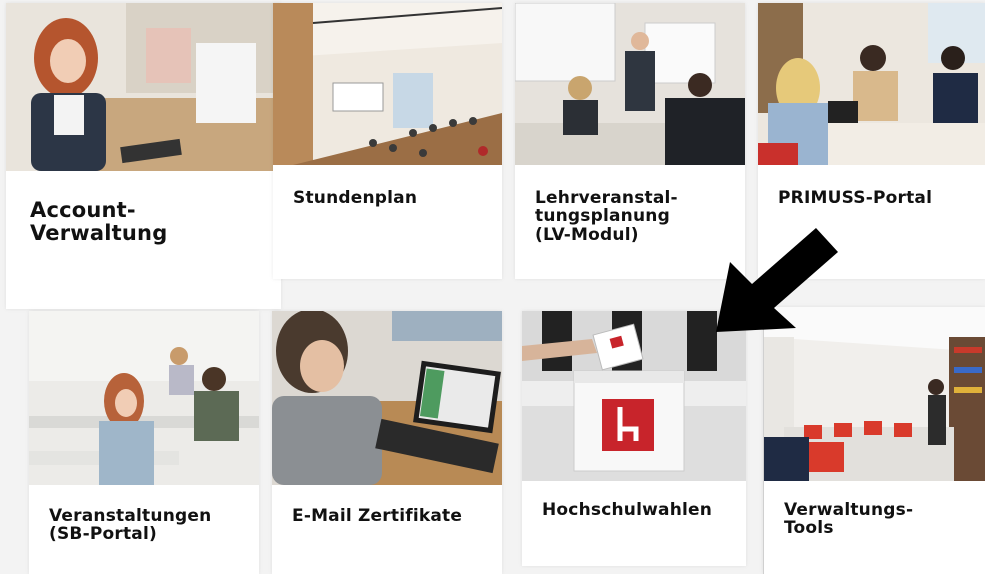  I want to click on tile-lehrveranstaltungsplanung: Lehrveranstal- tungsplanung (LV-Modul), so click(630, 141).